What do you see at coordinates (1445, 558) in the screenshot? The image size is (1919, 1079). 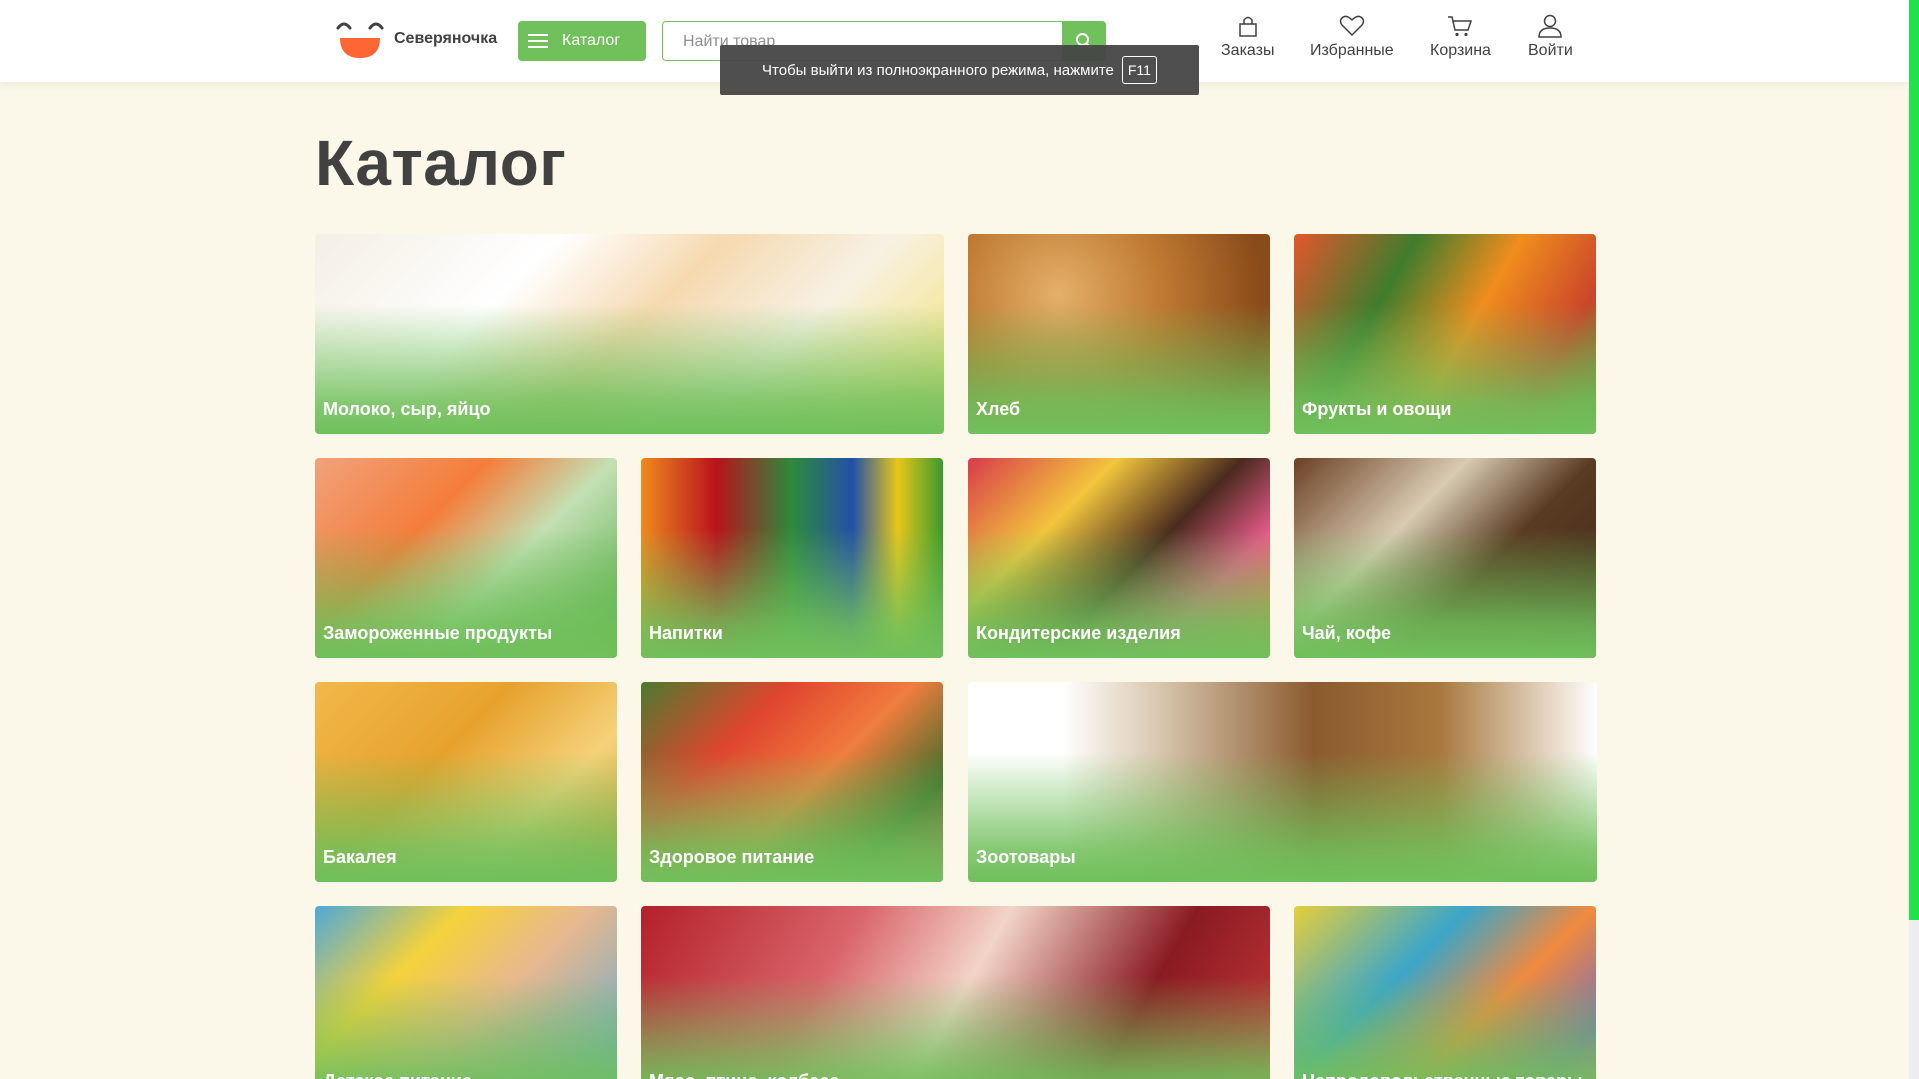 I see `category-card-tea-coffee: Чай, кофе` at bounding box center [1445, 558].